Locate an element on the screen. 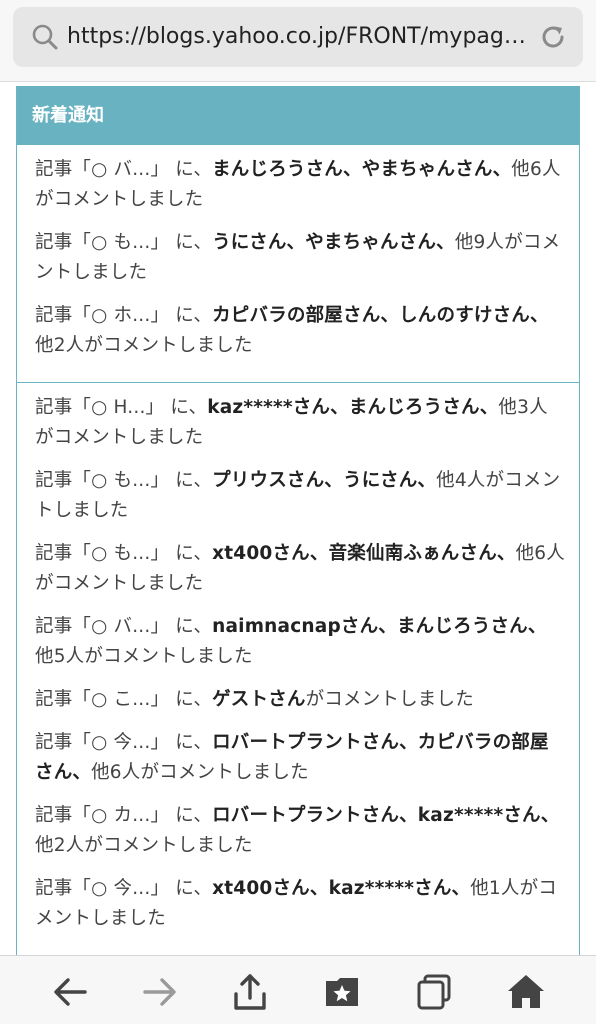 This screenshot has height=1024, width=596. notification-commenter-names: プリウスさん、うにさん、 is located at coordinates (324, 480).